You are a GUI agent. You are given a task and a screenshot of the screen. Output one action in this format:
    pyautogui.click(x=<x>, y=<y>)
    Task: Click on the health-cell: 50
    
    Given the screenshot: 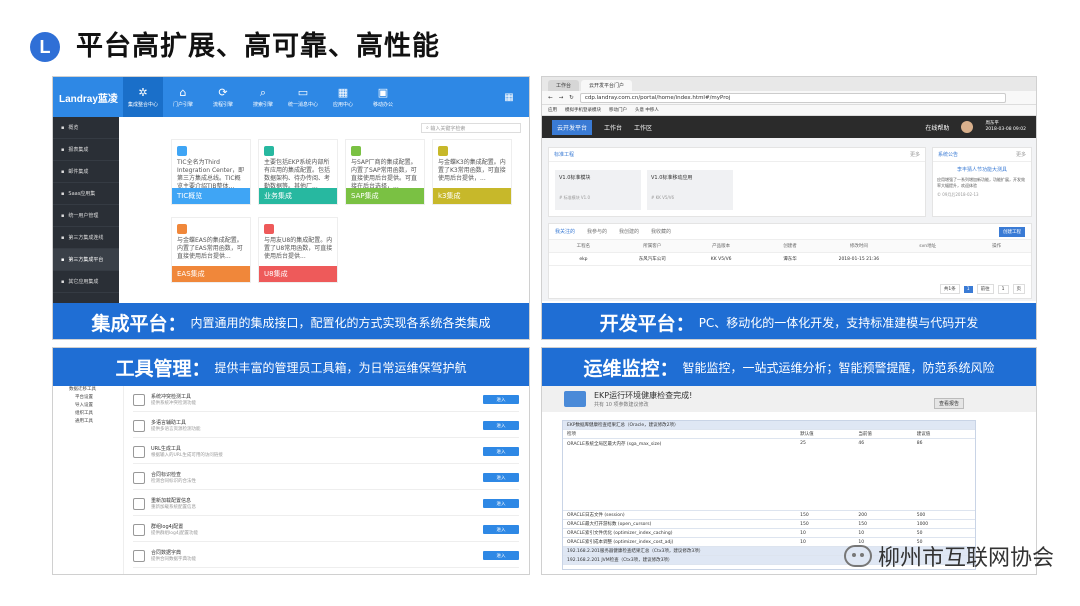 What is the action you would take?
    pyautogui.click(x=919, y=533)
    